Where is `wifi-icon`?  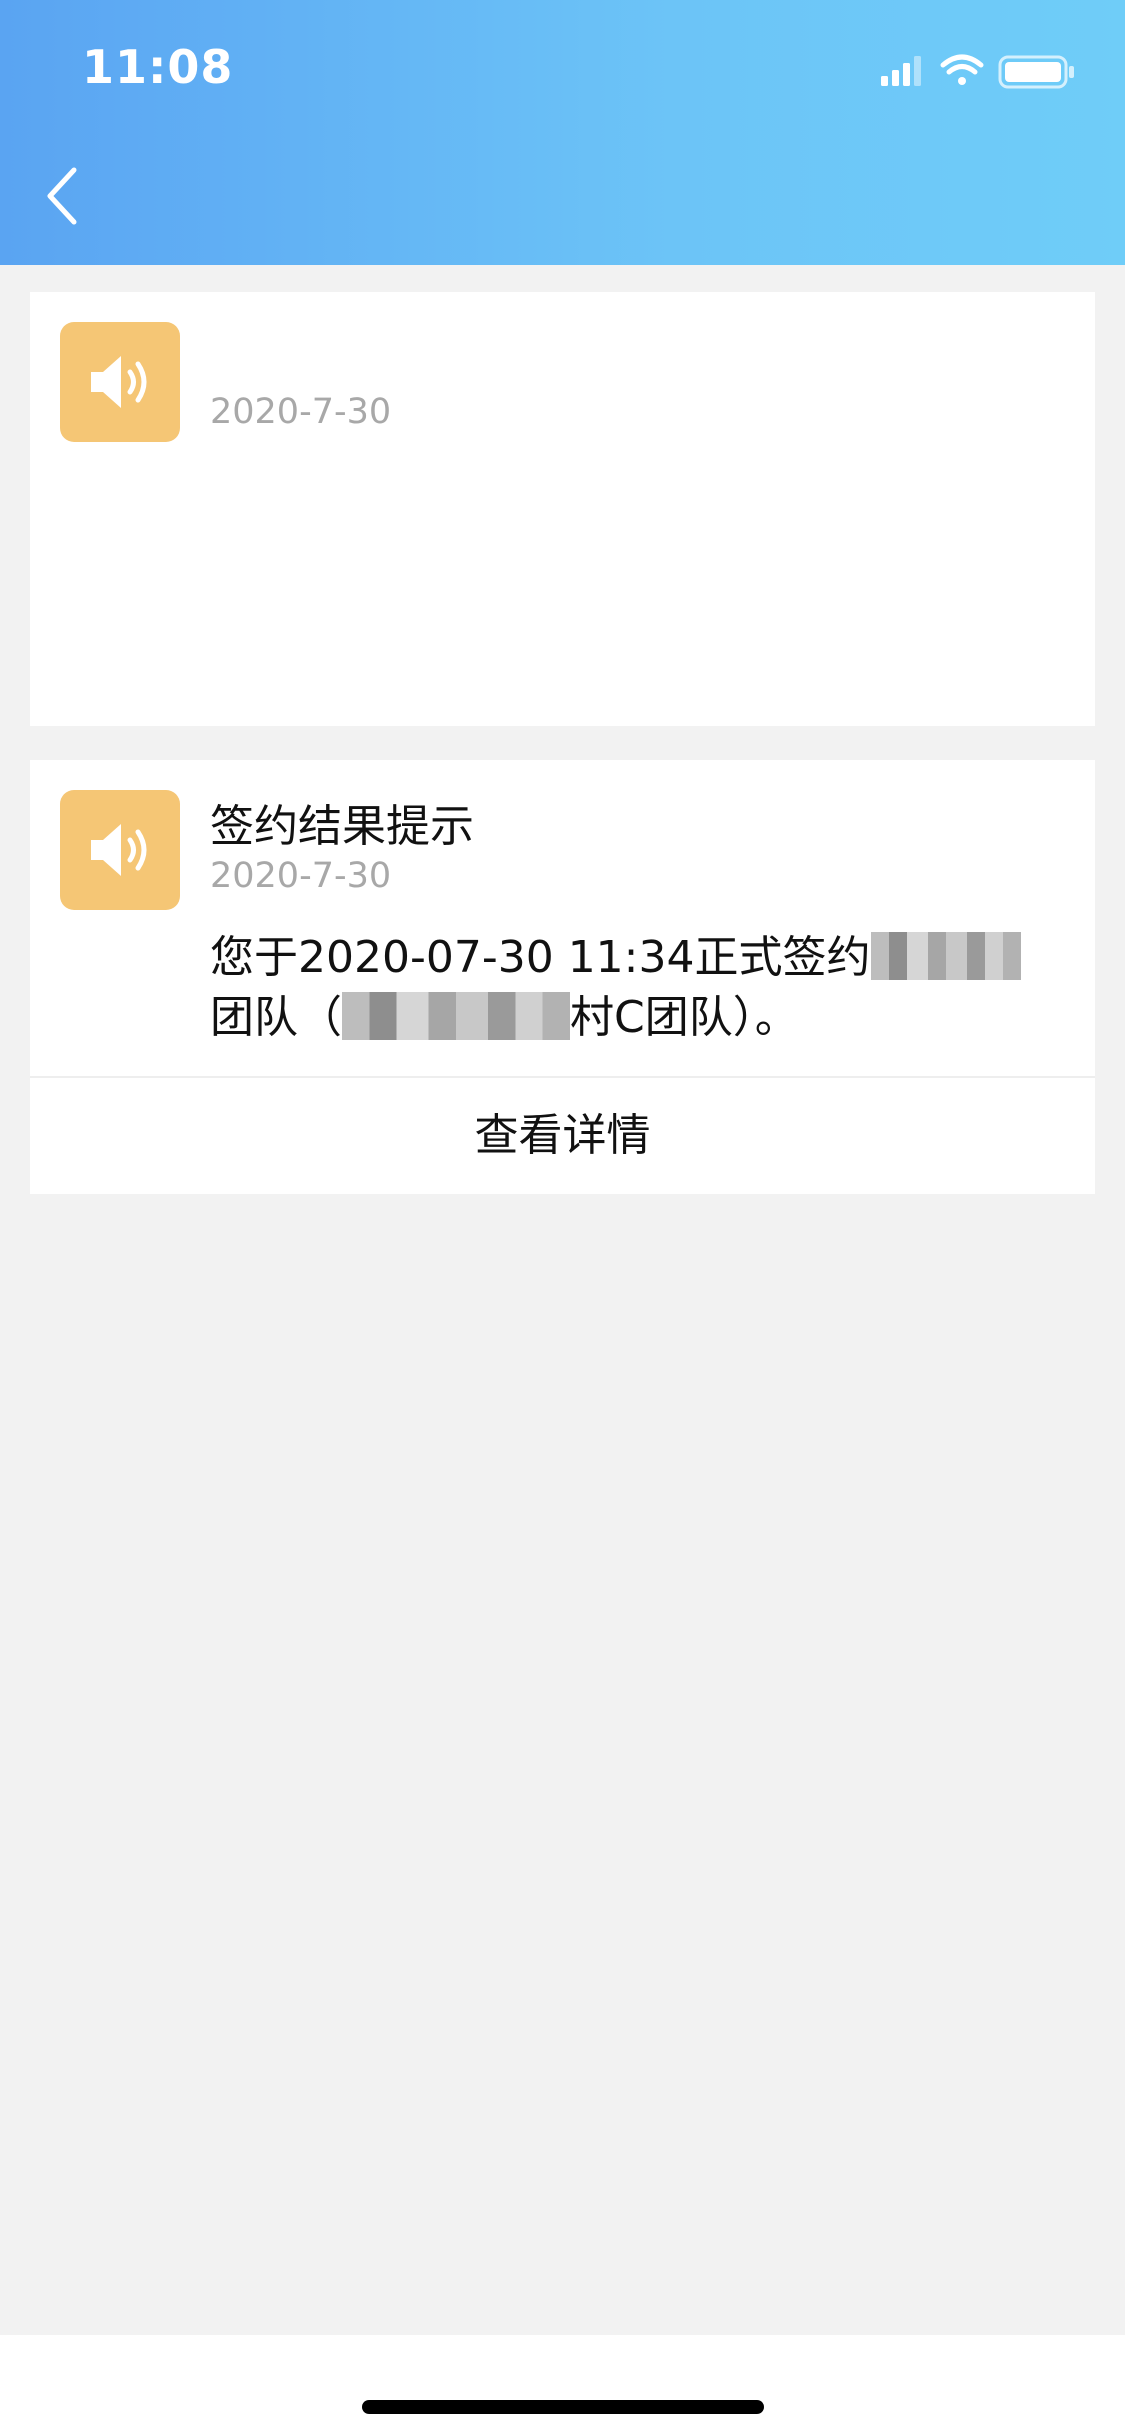 wifi-icon is located at coordinates (962, 69).